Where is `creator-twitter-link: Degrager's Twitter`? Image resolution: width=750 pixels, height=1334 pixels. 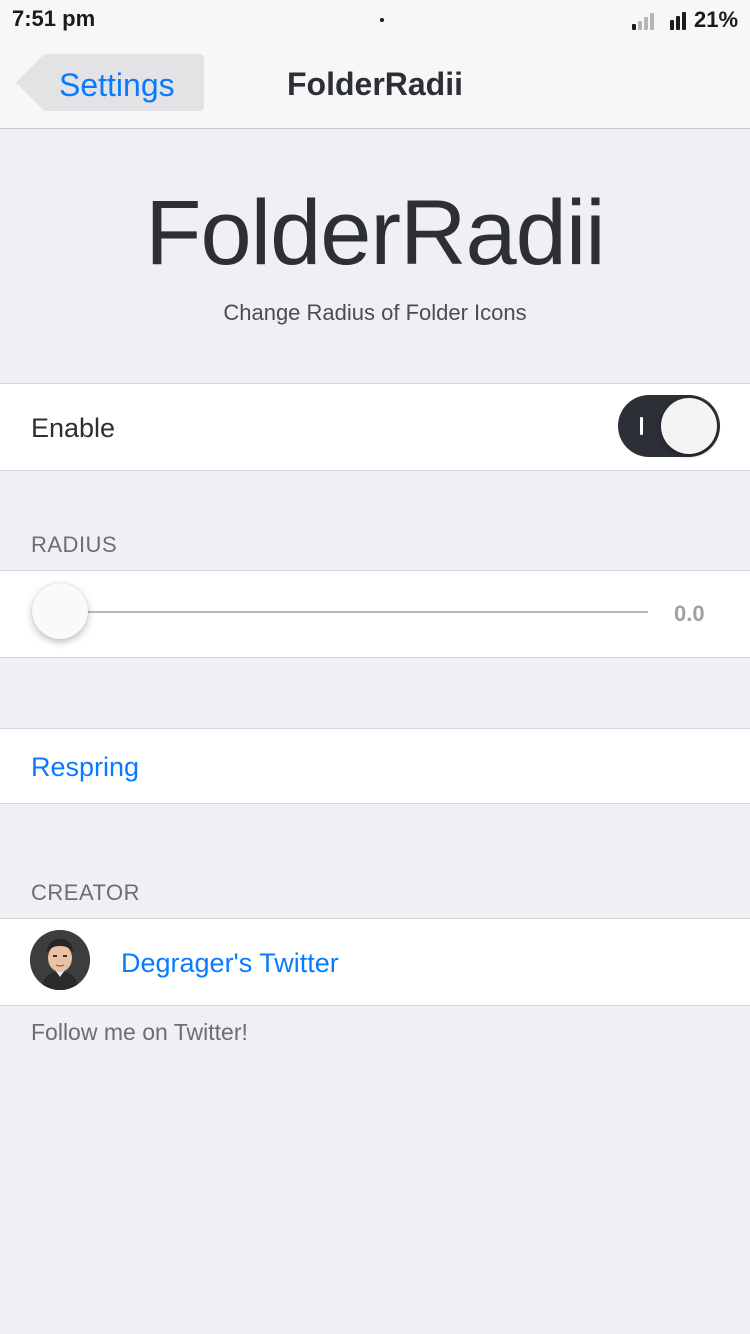
creator-twitter-link: Degrager's Twitter is located at coordinates (230, 963).